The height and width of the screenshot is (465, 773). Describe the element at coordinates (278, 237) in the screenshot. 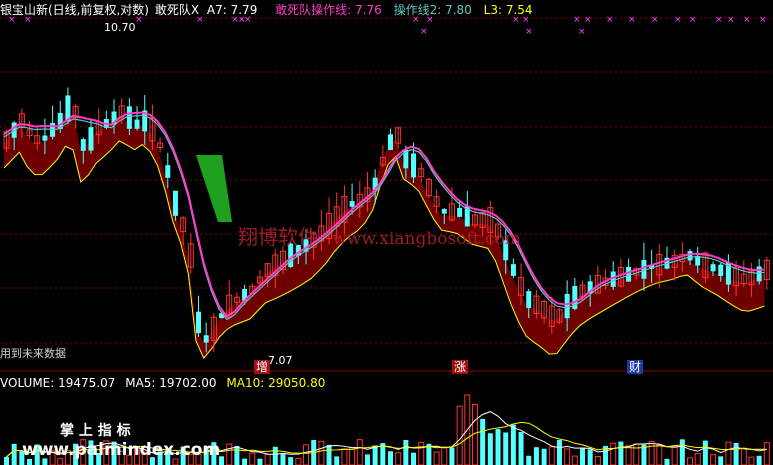

I see `watermark-xiangbo-cn: 翔博软件` at that location.